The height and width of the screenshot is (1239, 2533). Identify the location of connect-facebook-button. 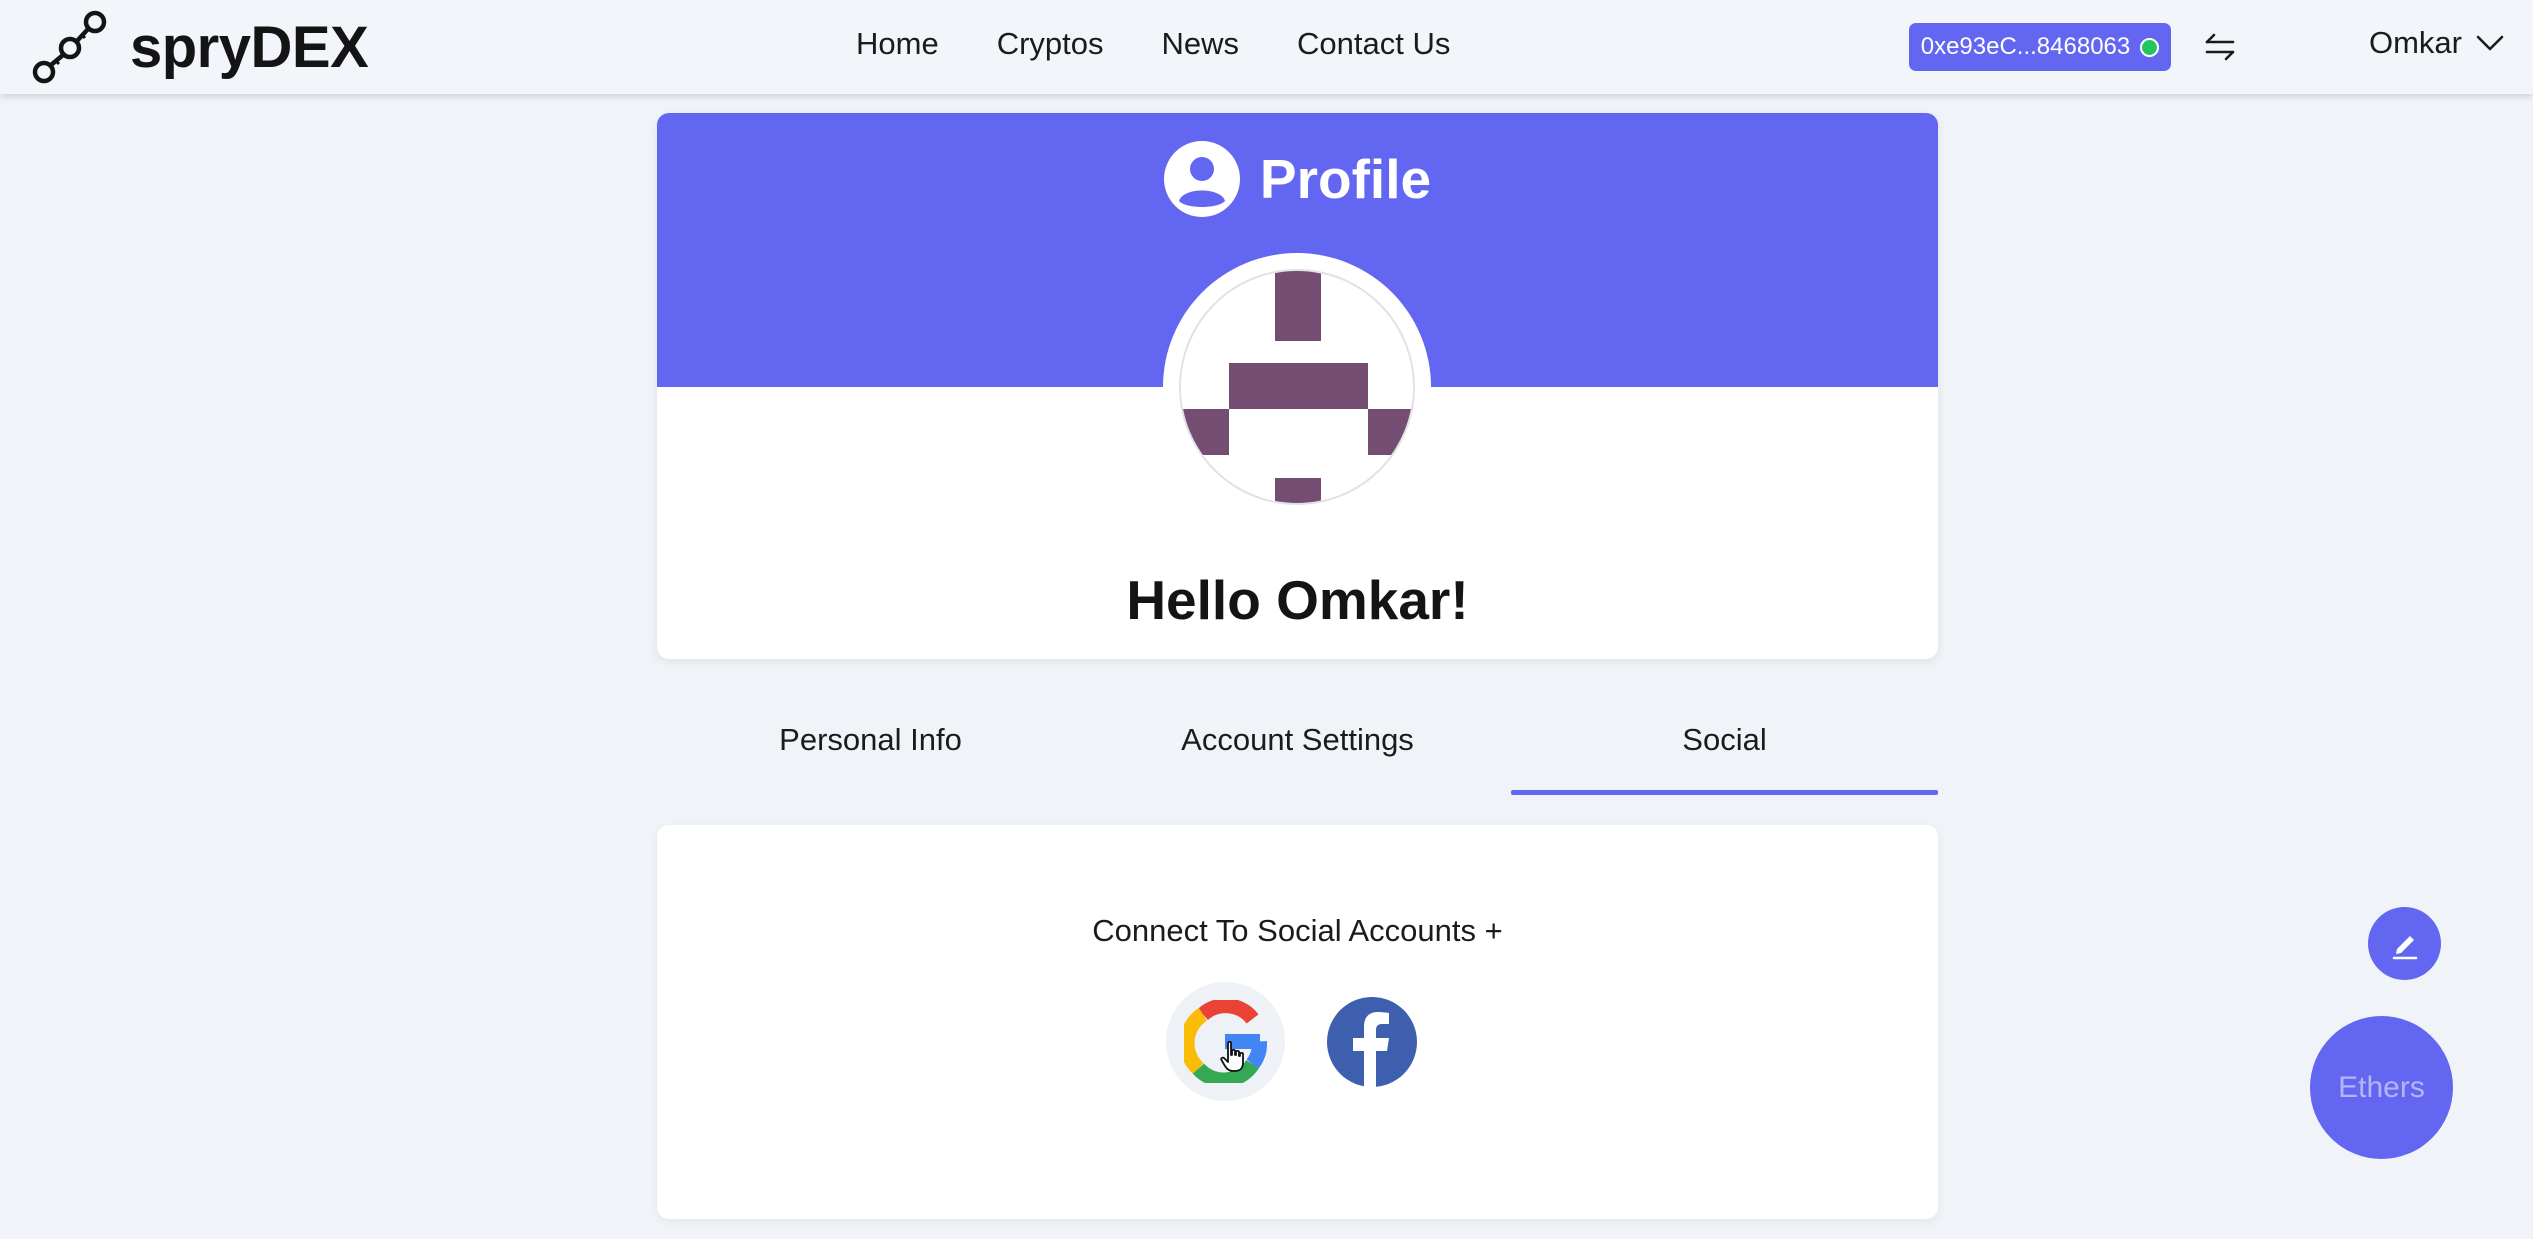
(1372, 1042).